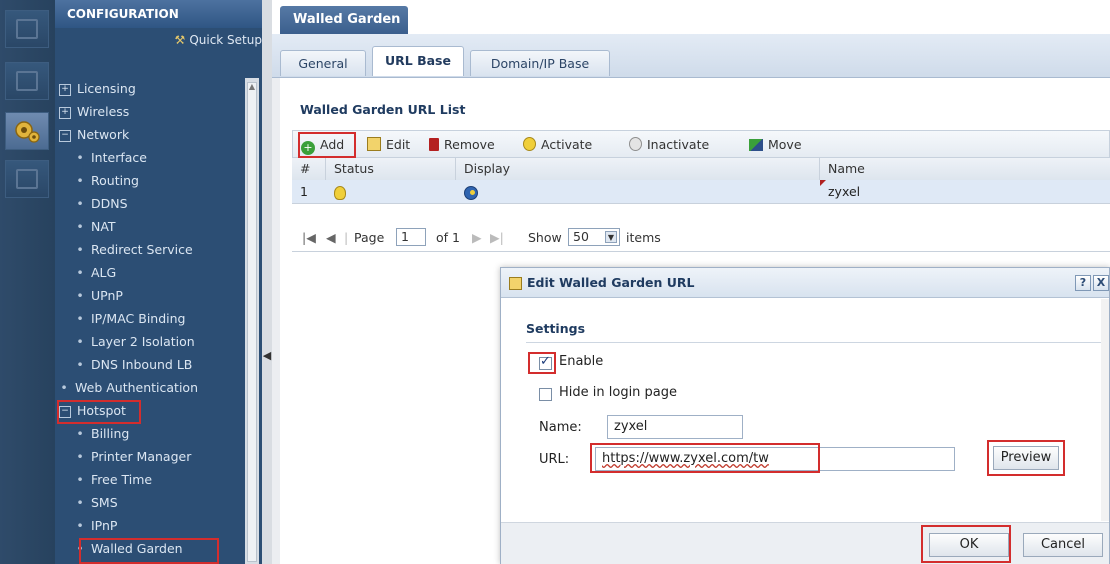 The image size is (1110, 564). What do you see at coordinates (411, 237) in the screenshot?
I see `page-number-input: 1` at bounding box center [411, 237].